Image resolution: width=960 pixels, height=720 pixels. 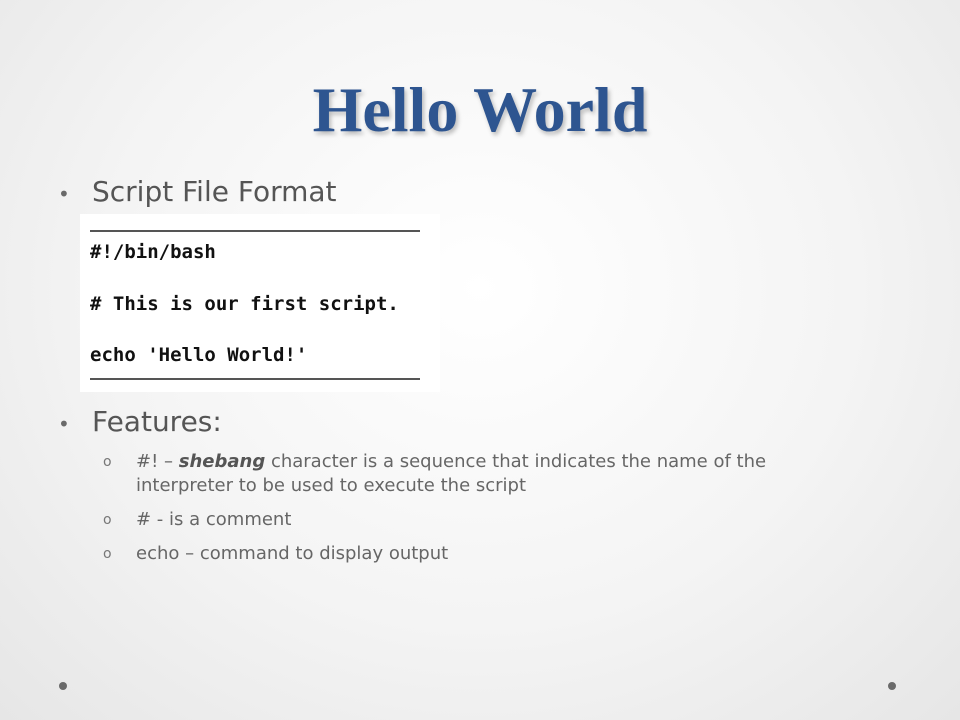 What do you see at coordinates (199, 355) in the screenshot?
I see `code-line-echo: echo 'Hello World!'` at bounding box center [199, 355].